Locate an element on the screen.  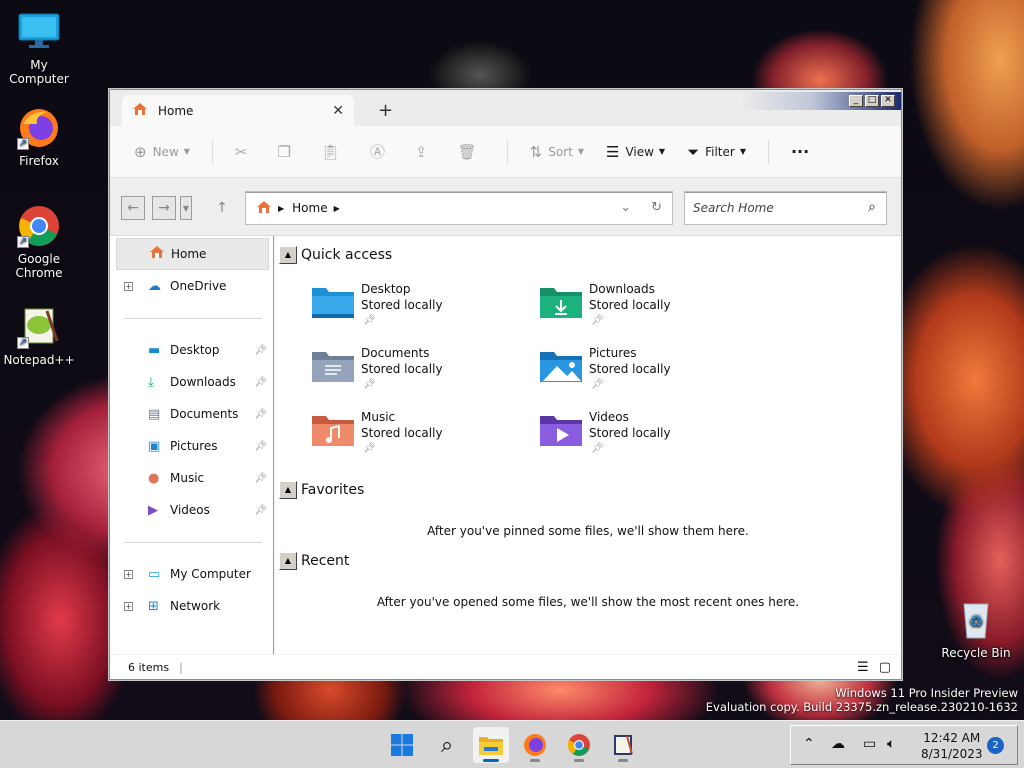
picture-icon: ▣ is located at coordinates (154, 446).